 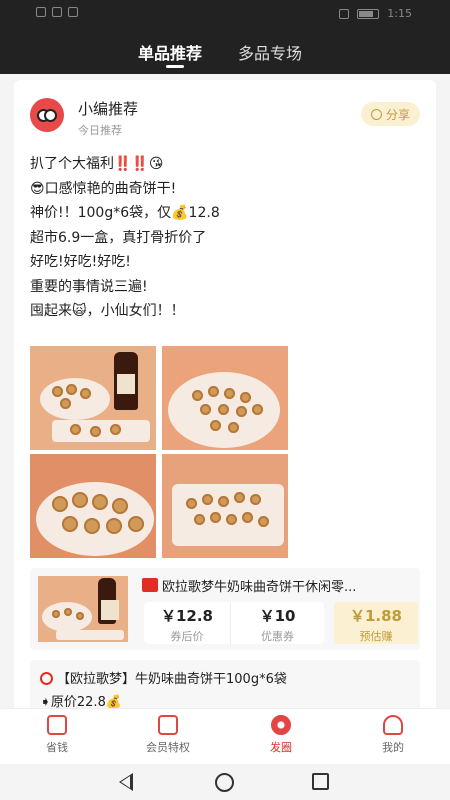 What do you see at coordinates (175, 66) in the screenshot?
I see `active-tab-indicator` at bounding box center [175, 66].